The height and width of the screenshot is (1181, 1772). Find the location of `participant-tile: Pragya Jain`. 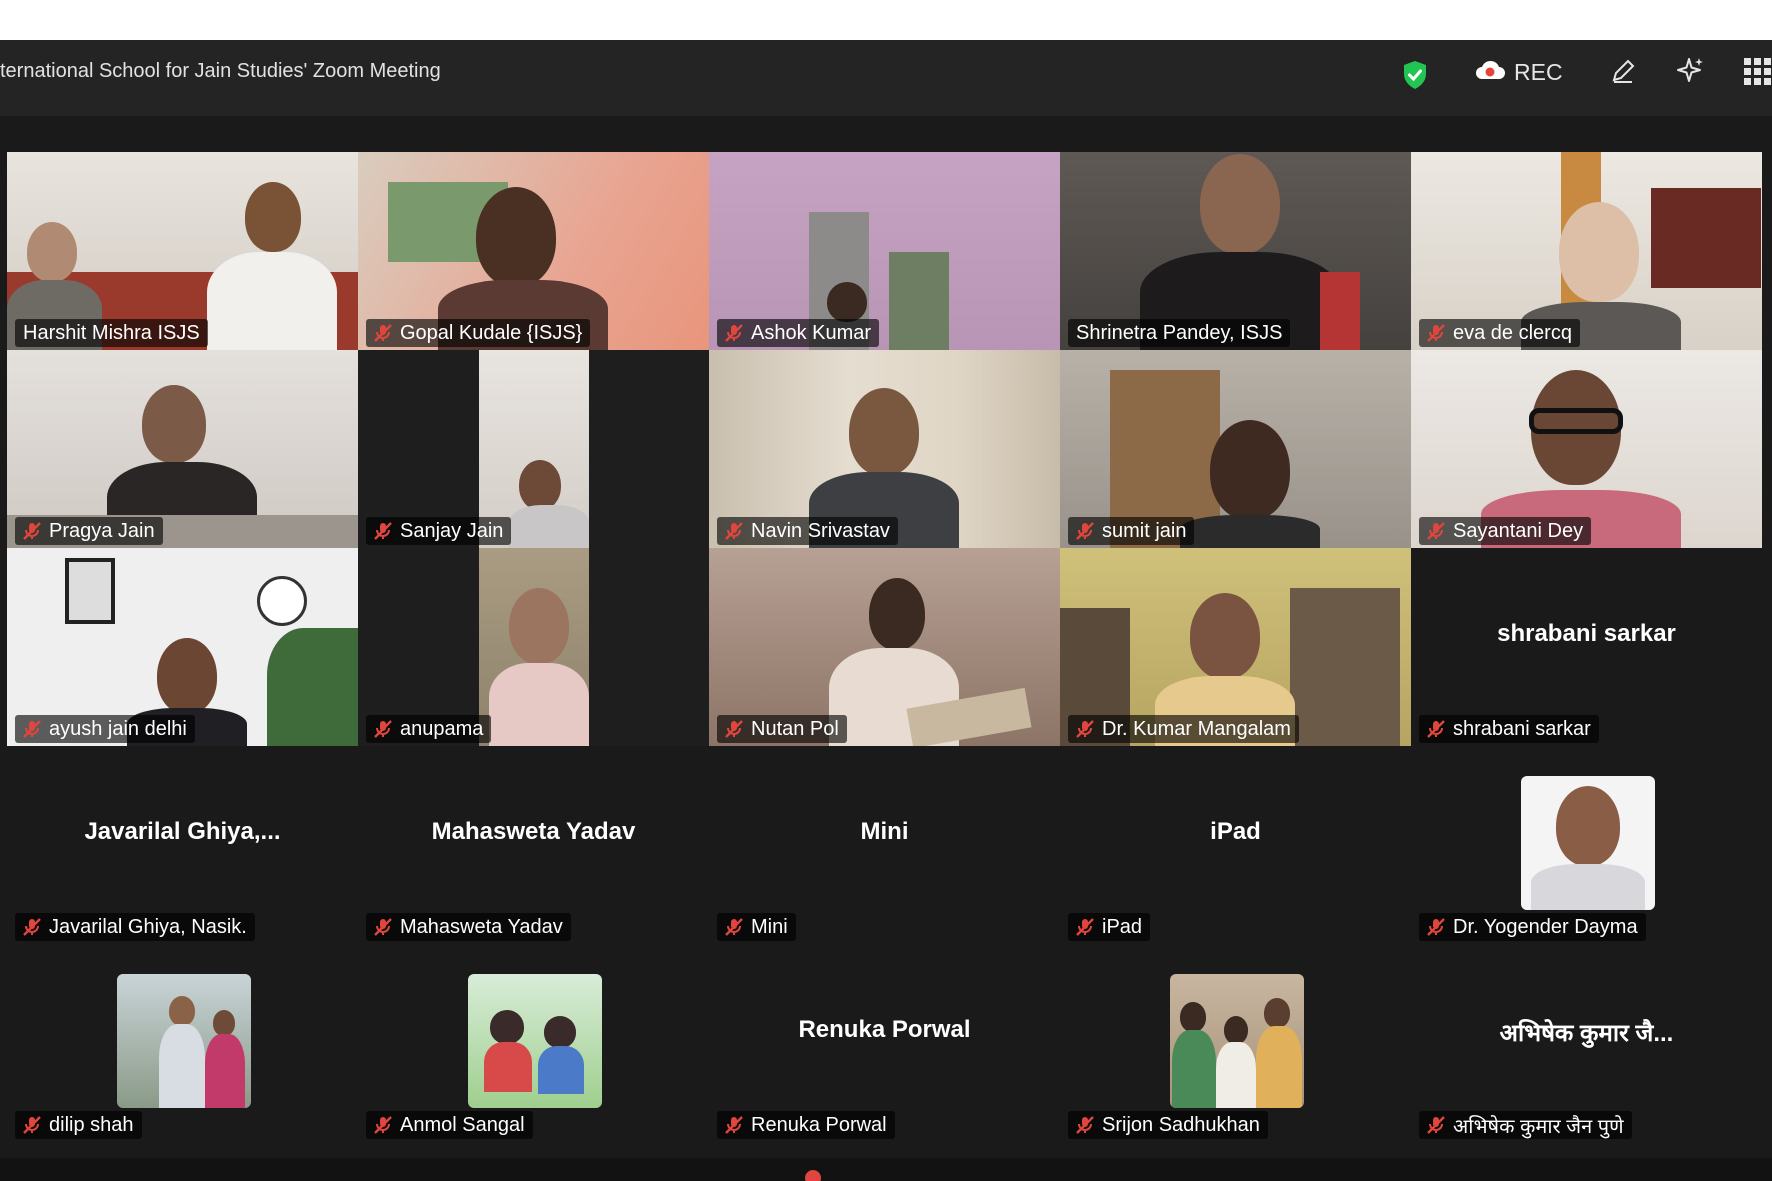

participant-tile: Pragya Jain is located at coordinates (182, 449).